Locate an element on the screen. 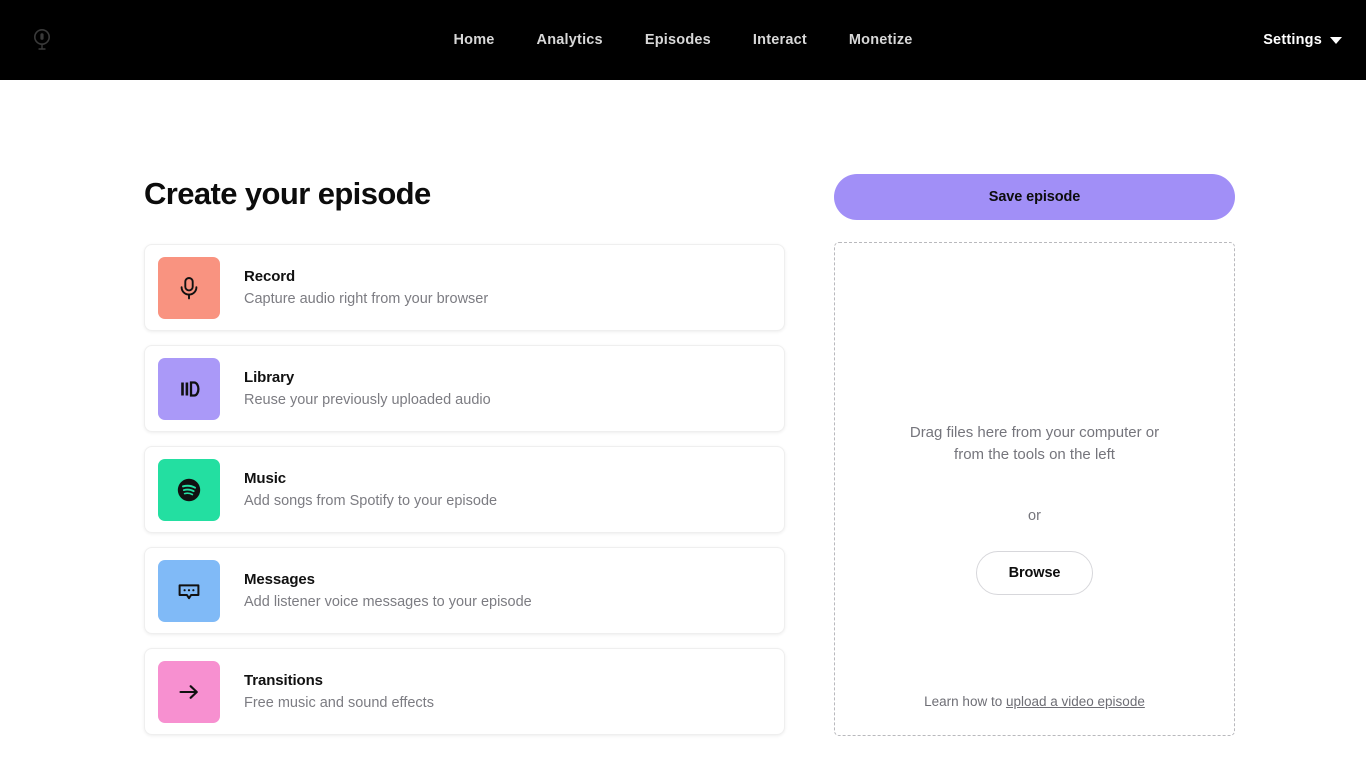  chevron-down-icon is located at coordinates (1336, 40).